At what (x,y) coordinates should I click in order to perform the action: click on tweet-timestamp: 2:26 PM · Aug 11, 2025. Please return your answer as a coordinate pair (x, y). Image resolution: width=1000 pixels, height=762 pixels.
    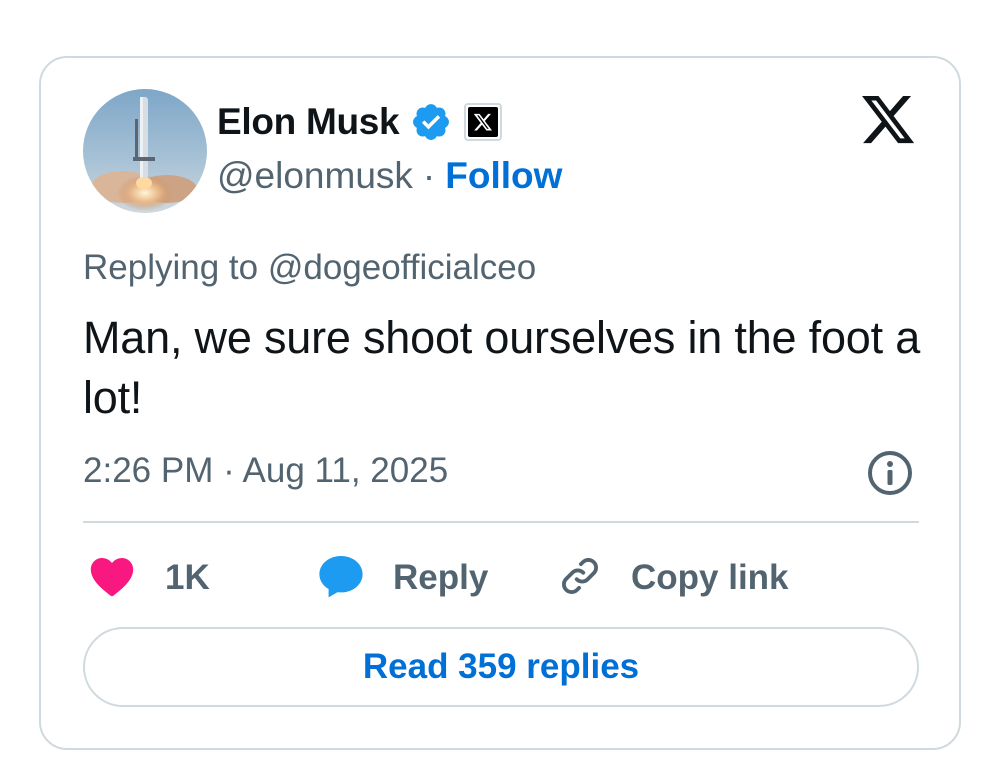
    Looking at the image, I should click on (265, 471).